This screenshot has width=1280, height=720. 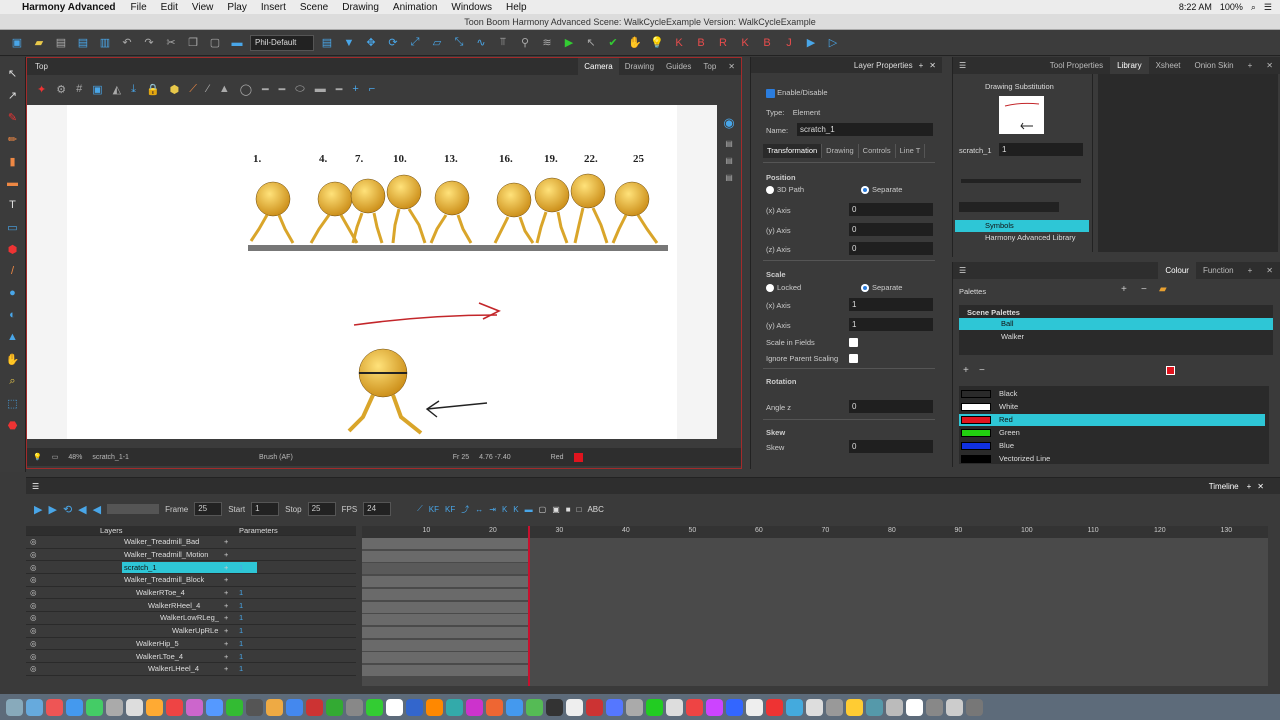 What do you see at coordinates (479, 509) in the screenshot?
I see `stop-motion-keyframe-icon: ↔` at bounding box center [479, 509].